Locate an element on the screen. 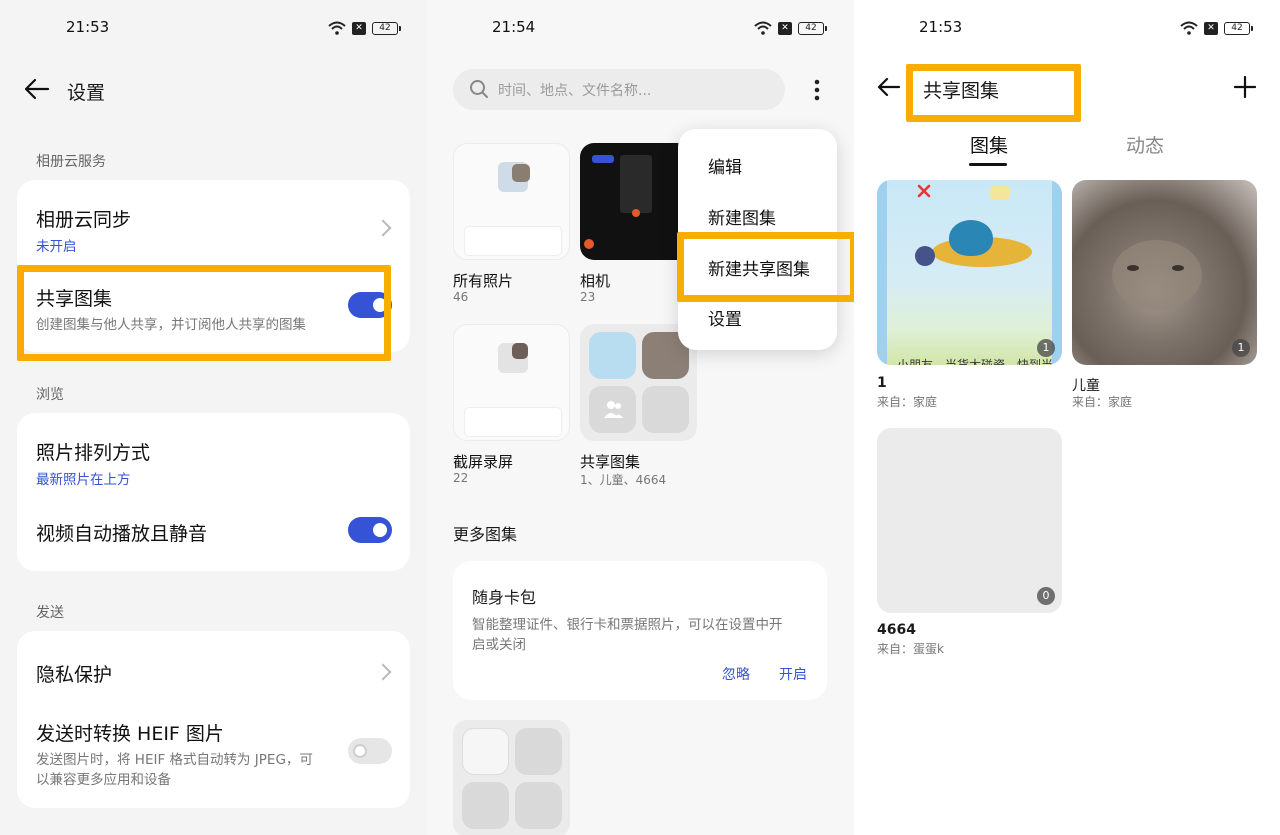  album-title: 所有照片 is located at coordinates (483, 281).